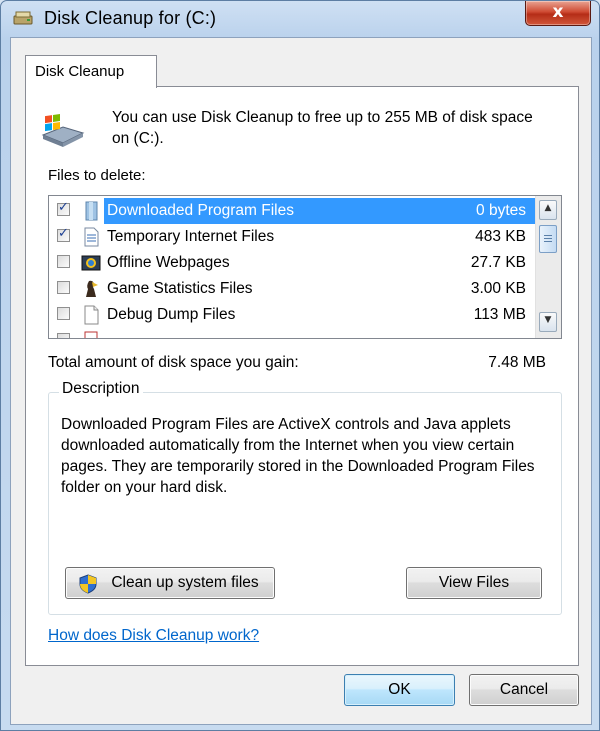  What do you see at coordinates (91, 237) in the screenshot?
I see `document-icon` at bounding box center [91, 237].